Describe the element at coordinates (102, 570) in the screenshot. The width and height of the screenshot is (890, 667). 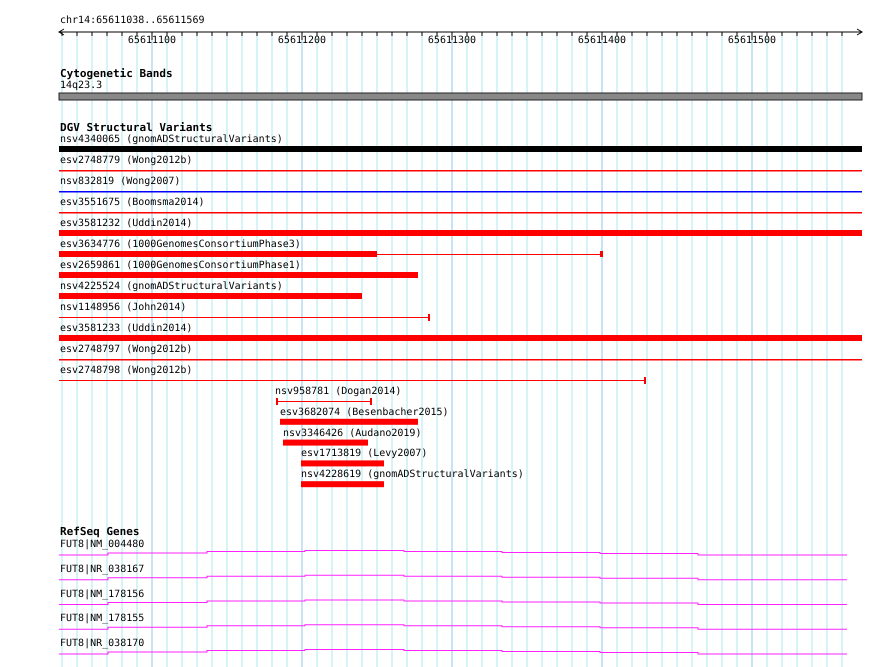
I see `feature-label: FUT8|NR_038167` at that location.